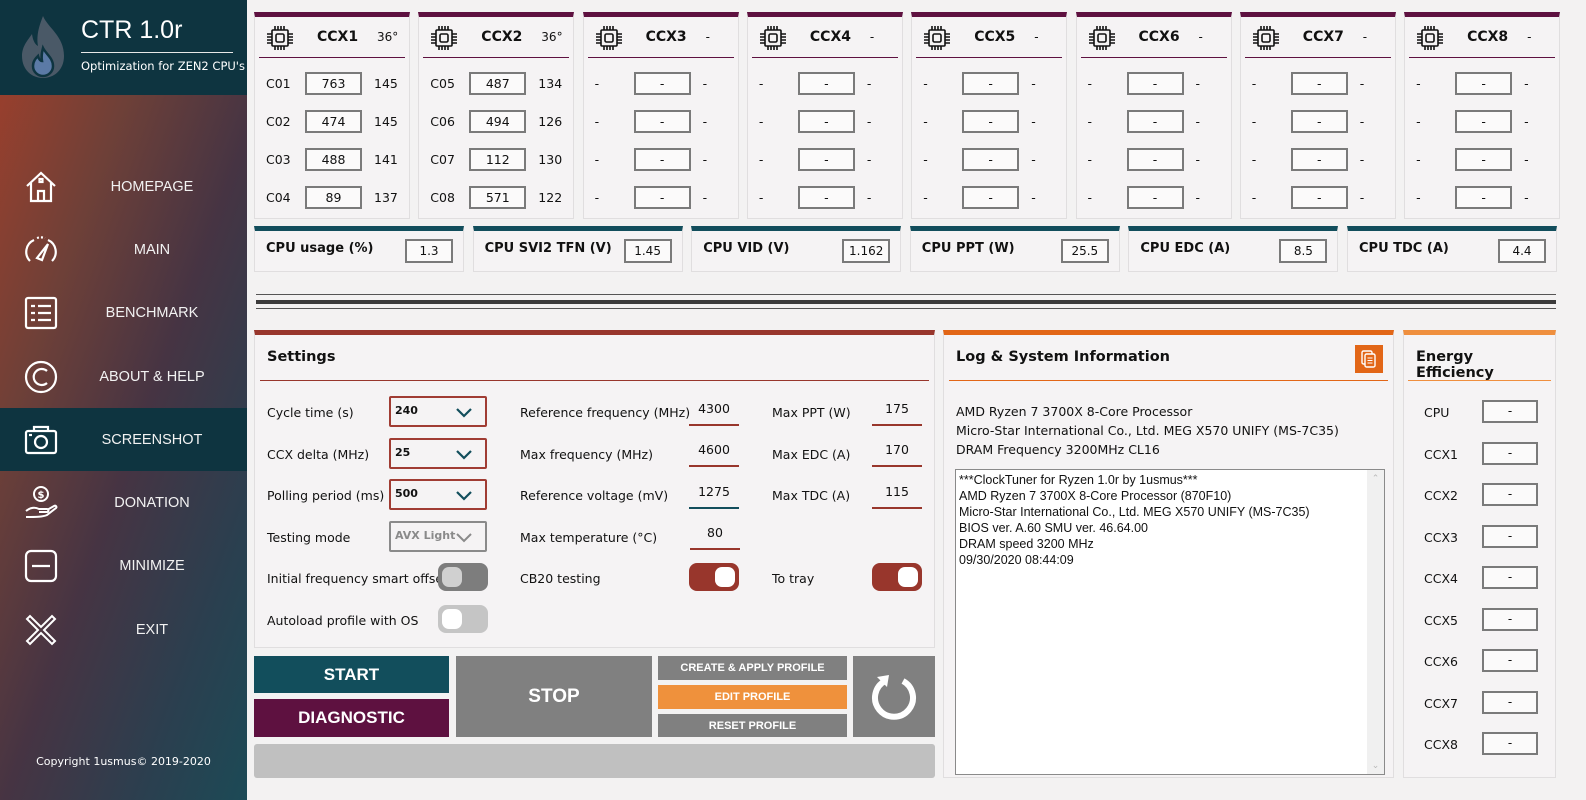 This screenshot has width=1586, height=800. I want to click on cycle-time-dropdown: 240, so click(438, 411).